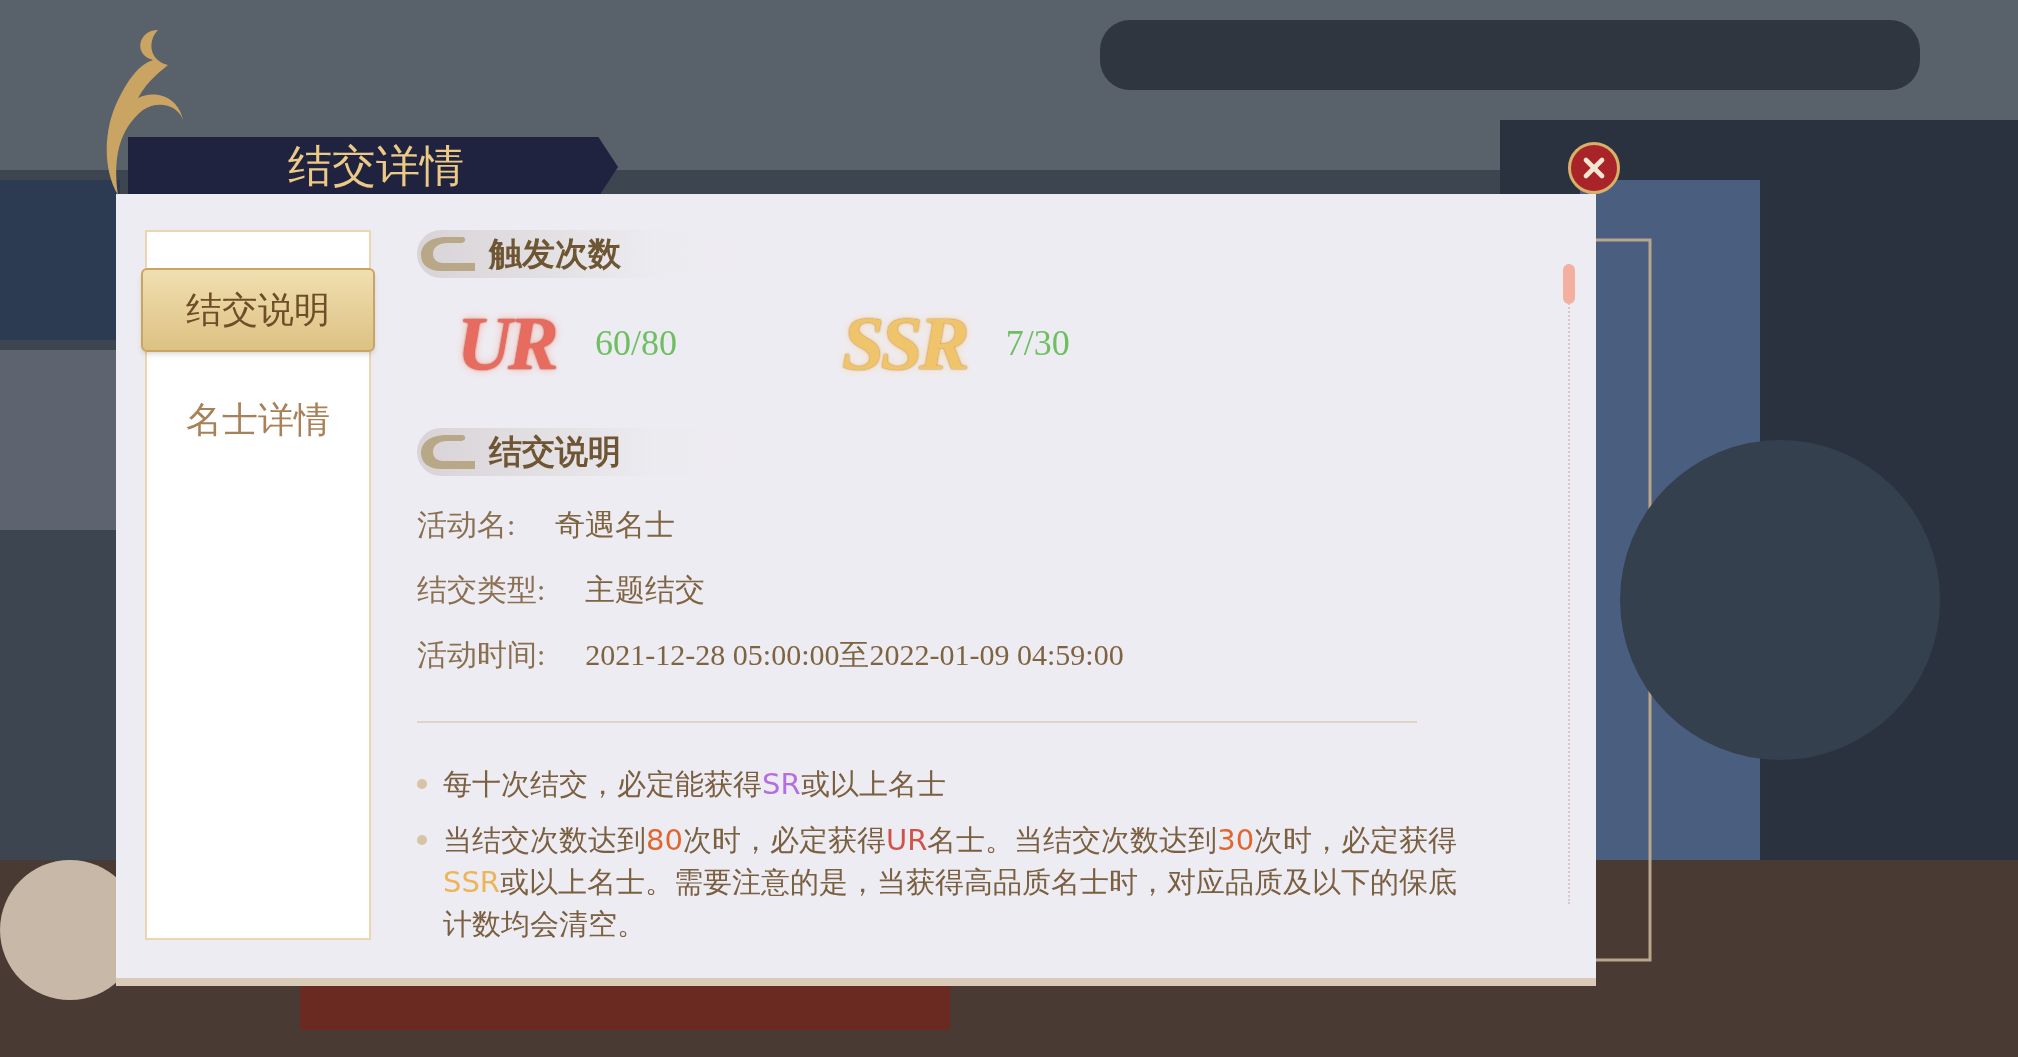  Describe the element at coordinates (951, 882) in the screenshot. I see `rule-text: 当结交次数达到80次时，必定获得UR名士。当结交次数达到30次时，必定获得 SSR或以上名士。需要注意的是，当获得高品质名士时，对应品质及以下的保底计数均会清空。` at that location.